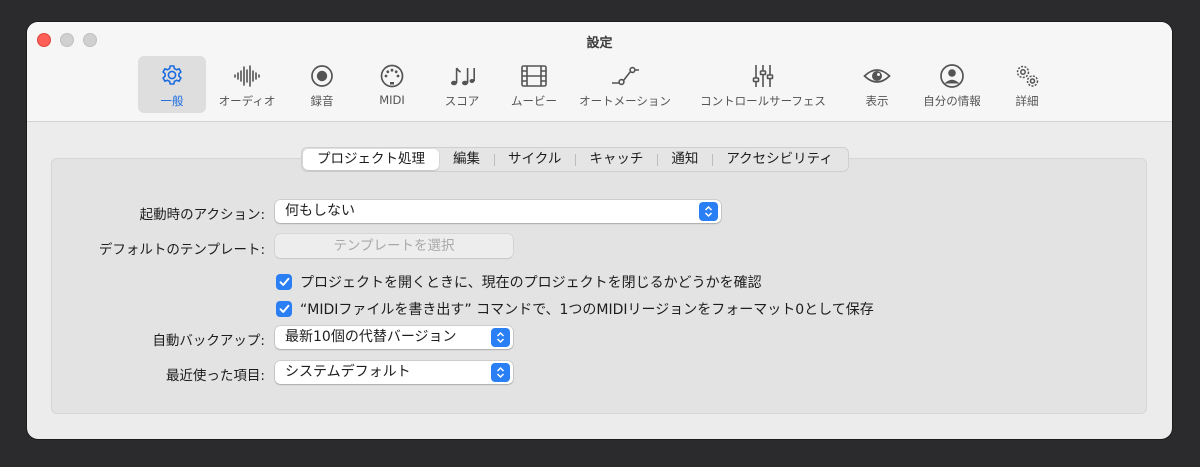 The height and width of the screenshot is (467, 1200). What do you see at coordinates (534, 101) in the screenshot?
I see `toolbar-label: ムービー` at bounding box center [534, 101].